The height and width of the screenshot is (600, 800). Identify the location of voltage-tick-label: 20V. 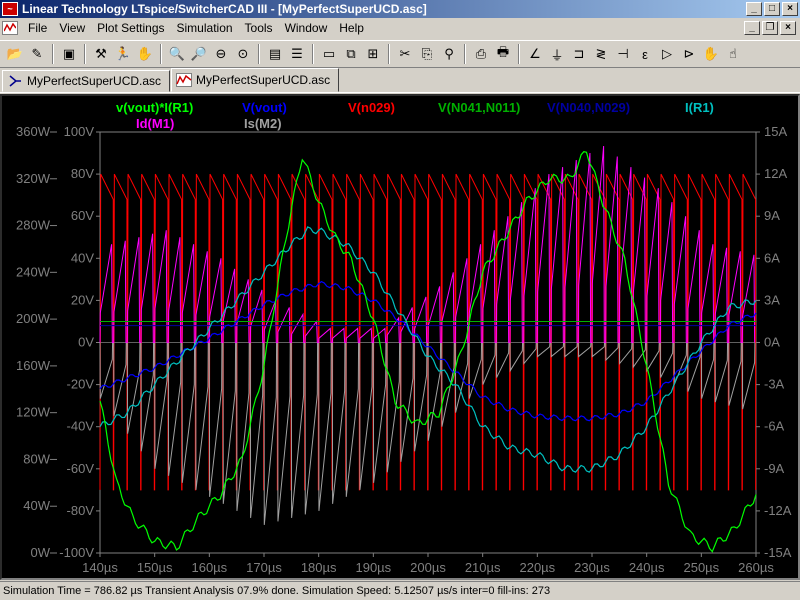
(82, 299).